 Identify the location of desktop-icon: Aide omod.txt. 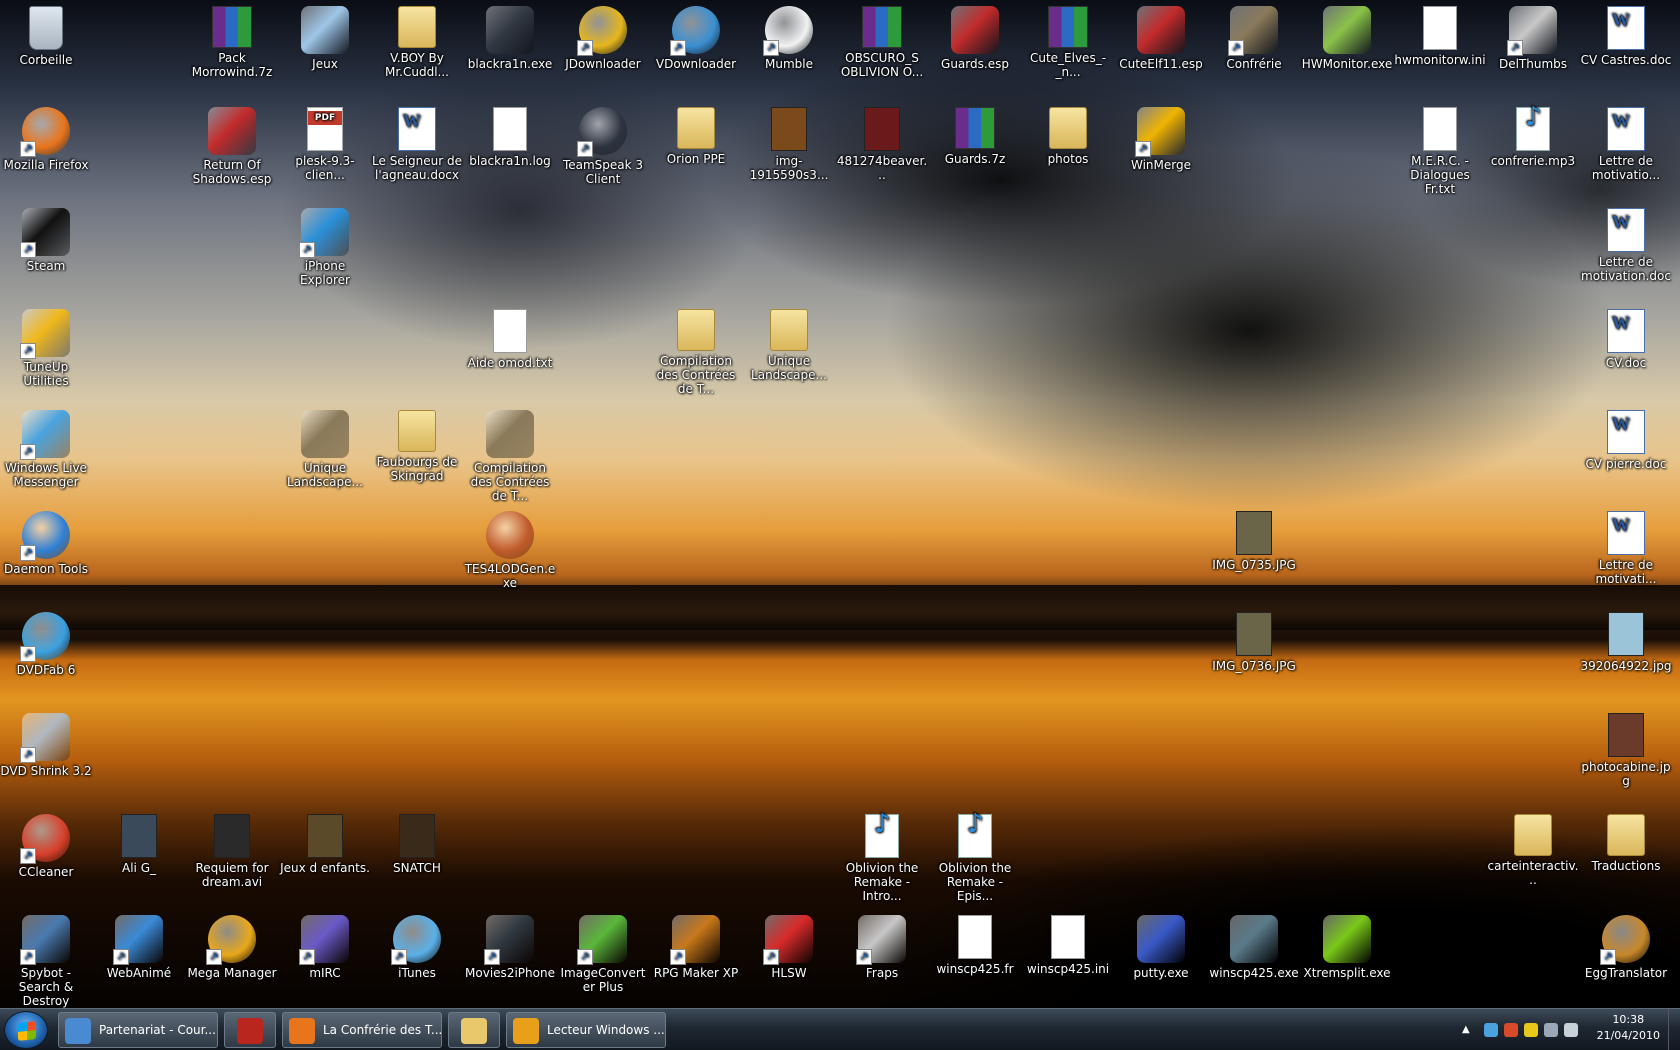
(510, 339).